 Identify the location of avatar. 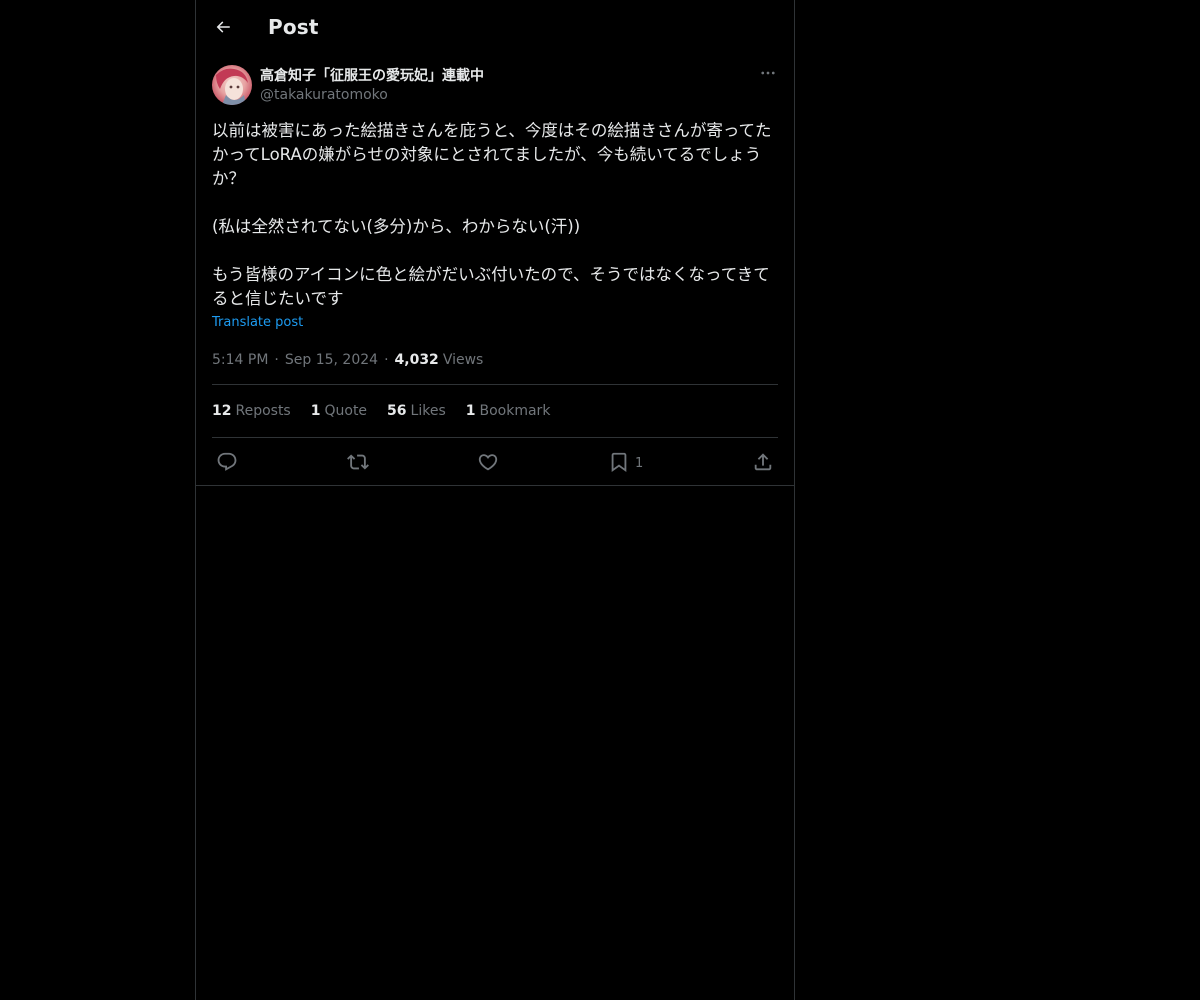
(232, 85).